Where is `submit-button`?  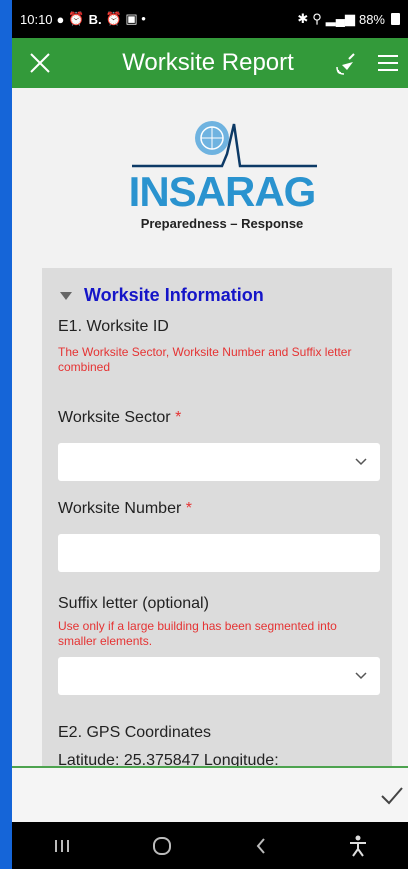
submit-button is located at coordinates (392, 798).